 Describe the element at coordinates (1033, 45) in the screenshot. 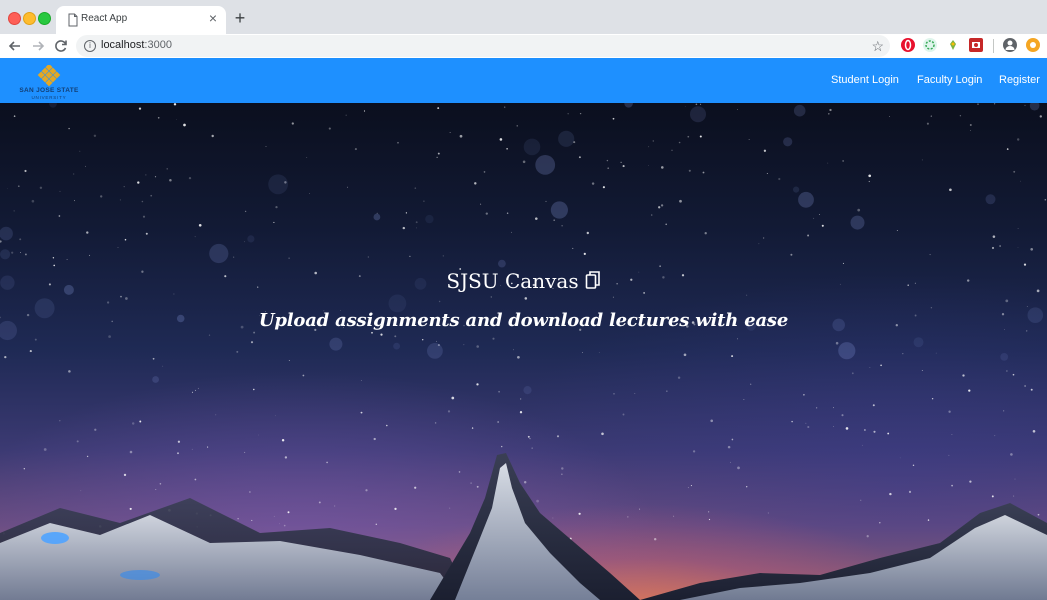

I see `extension-menu-icon` at that location.